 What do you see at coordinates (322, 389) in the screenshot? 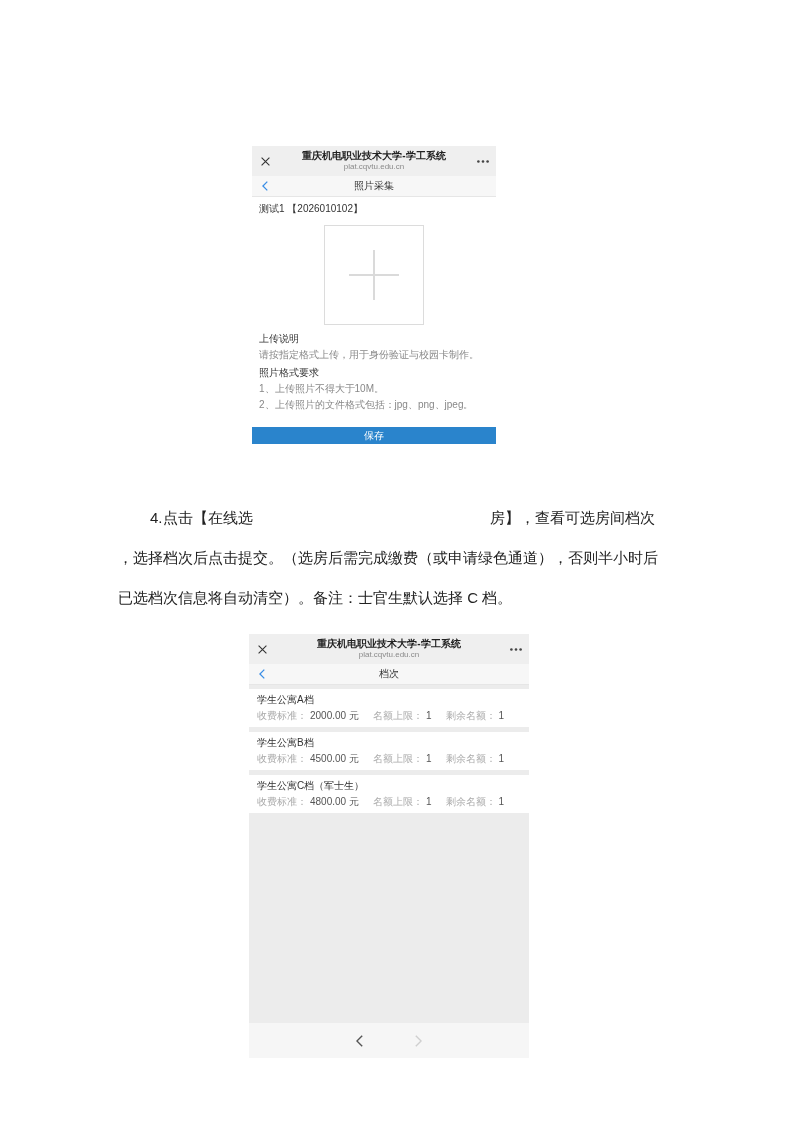
I see `rule-text: 1、上传照片不得大于10M。` at bounding box center [322, 389].